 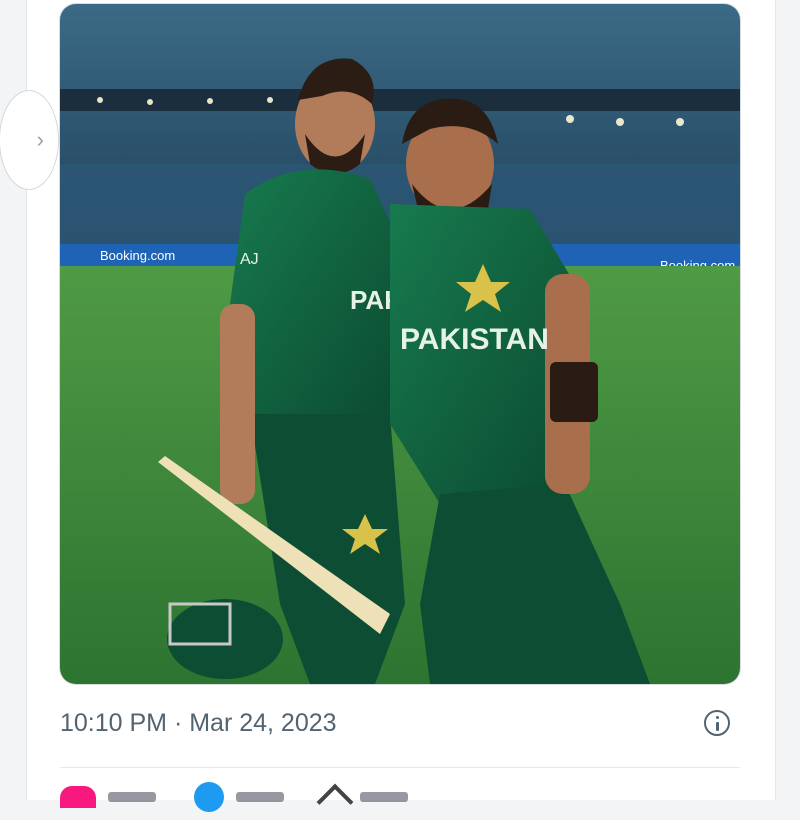 I want to click on share-button, so click(x=362, y=799).